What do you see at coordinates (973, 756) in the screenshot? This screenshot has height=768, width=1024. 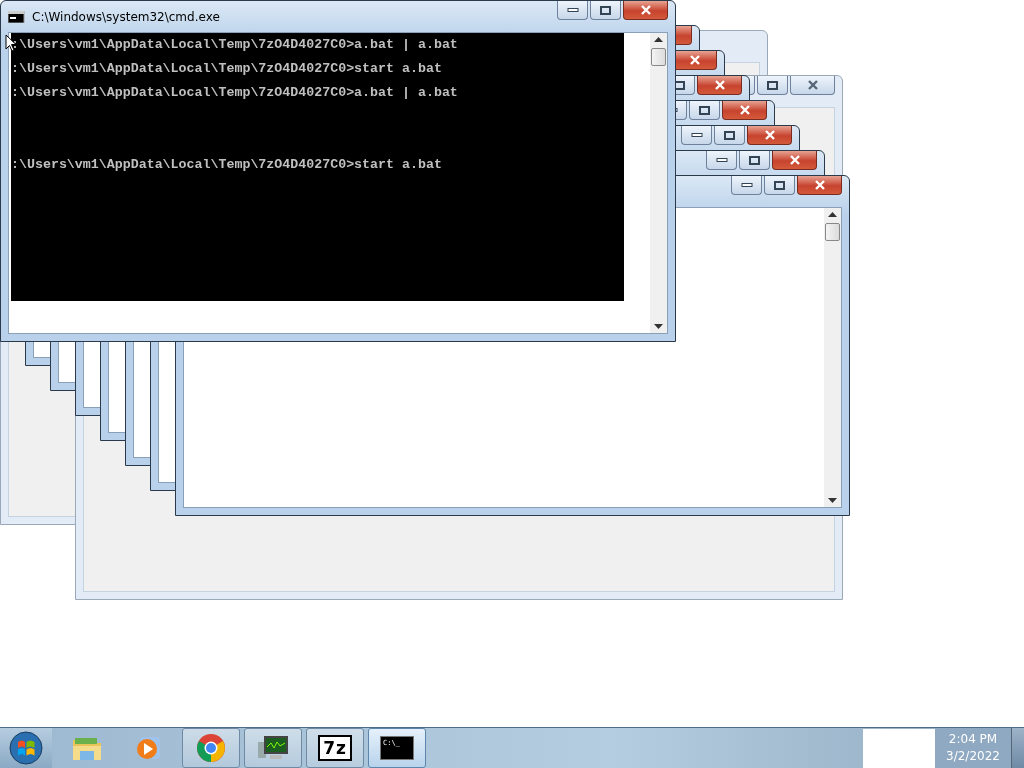 I see `clock-date: 3/2/2022` at bounding box center [973, 756].